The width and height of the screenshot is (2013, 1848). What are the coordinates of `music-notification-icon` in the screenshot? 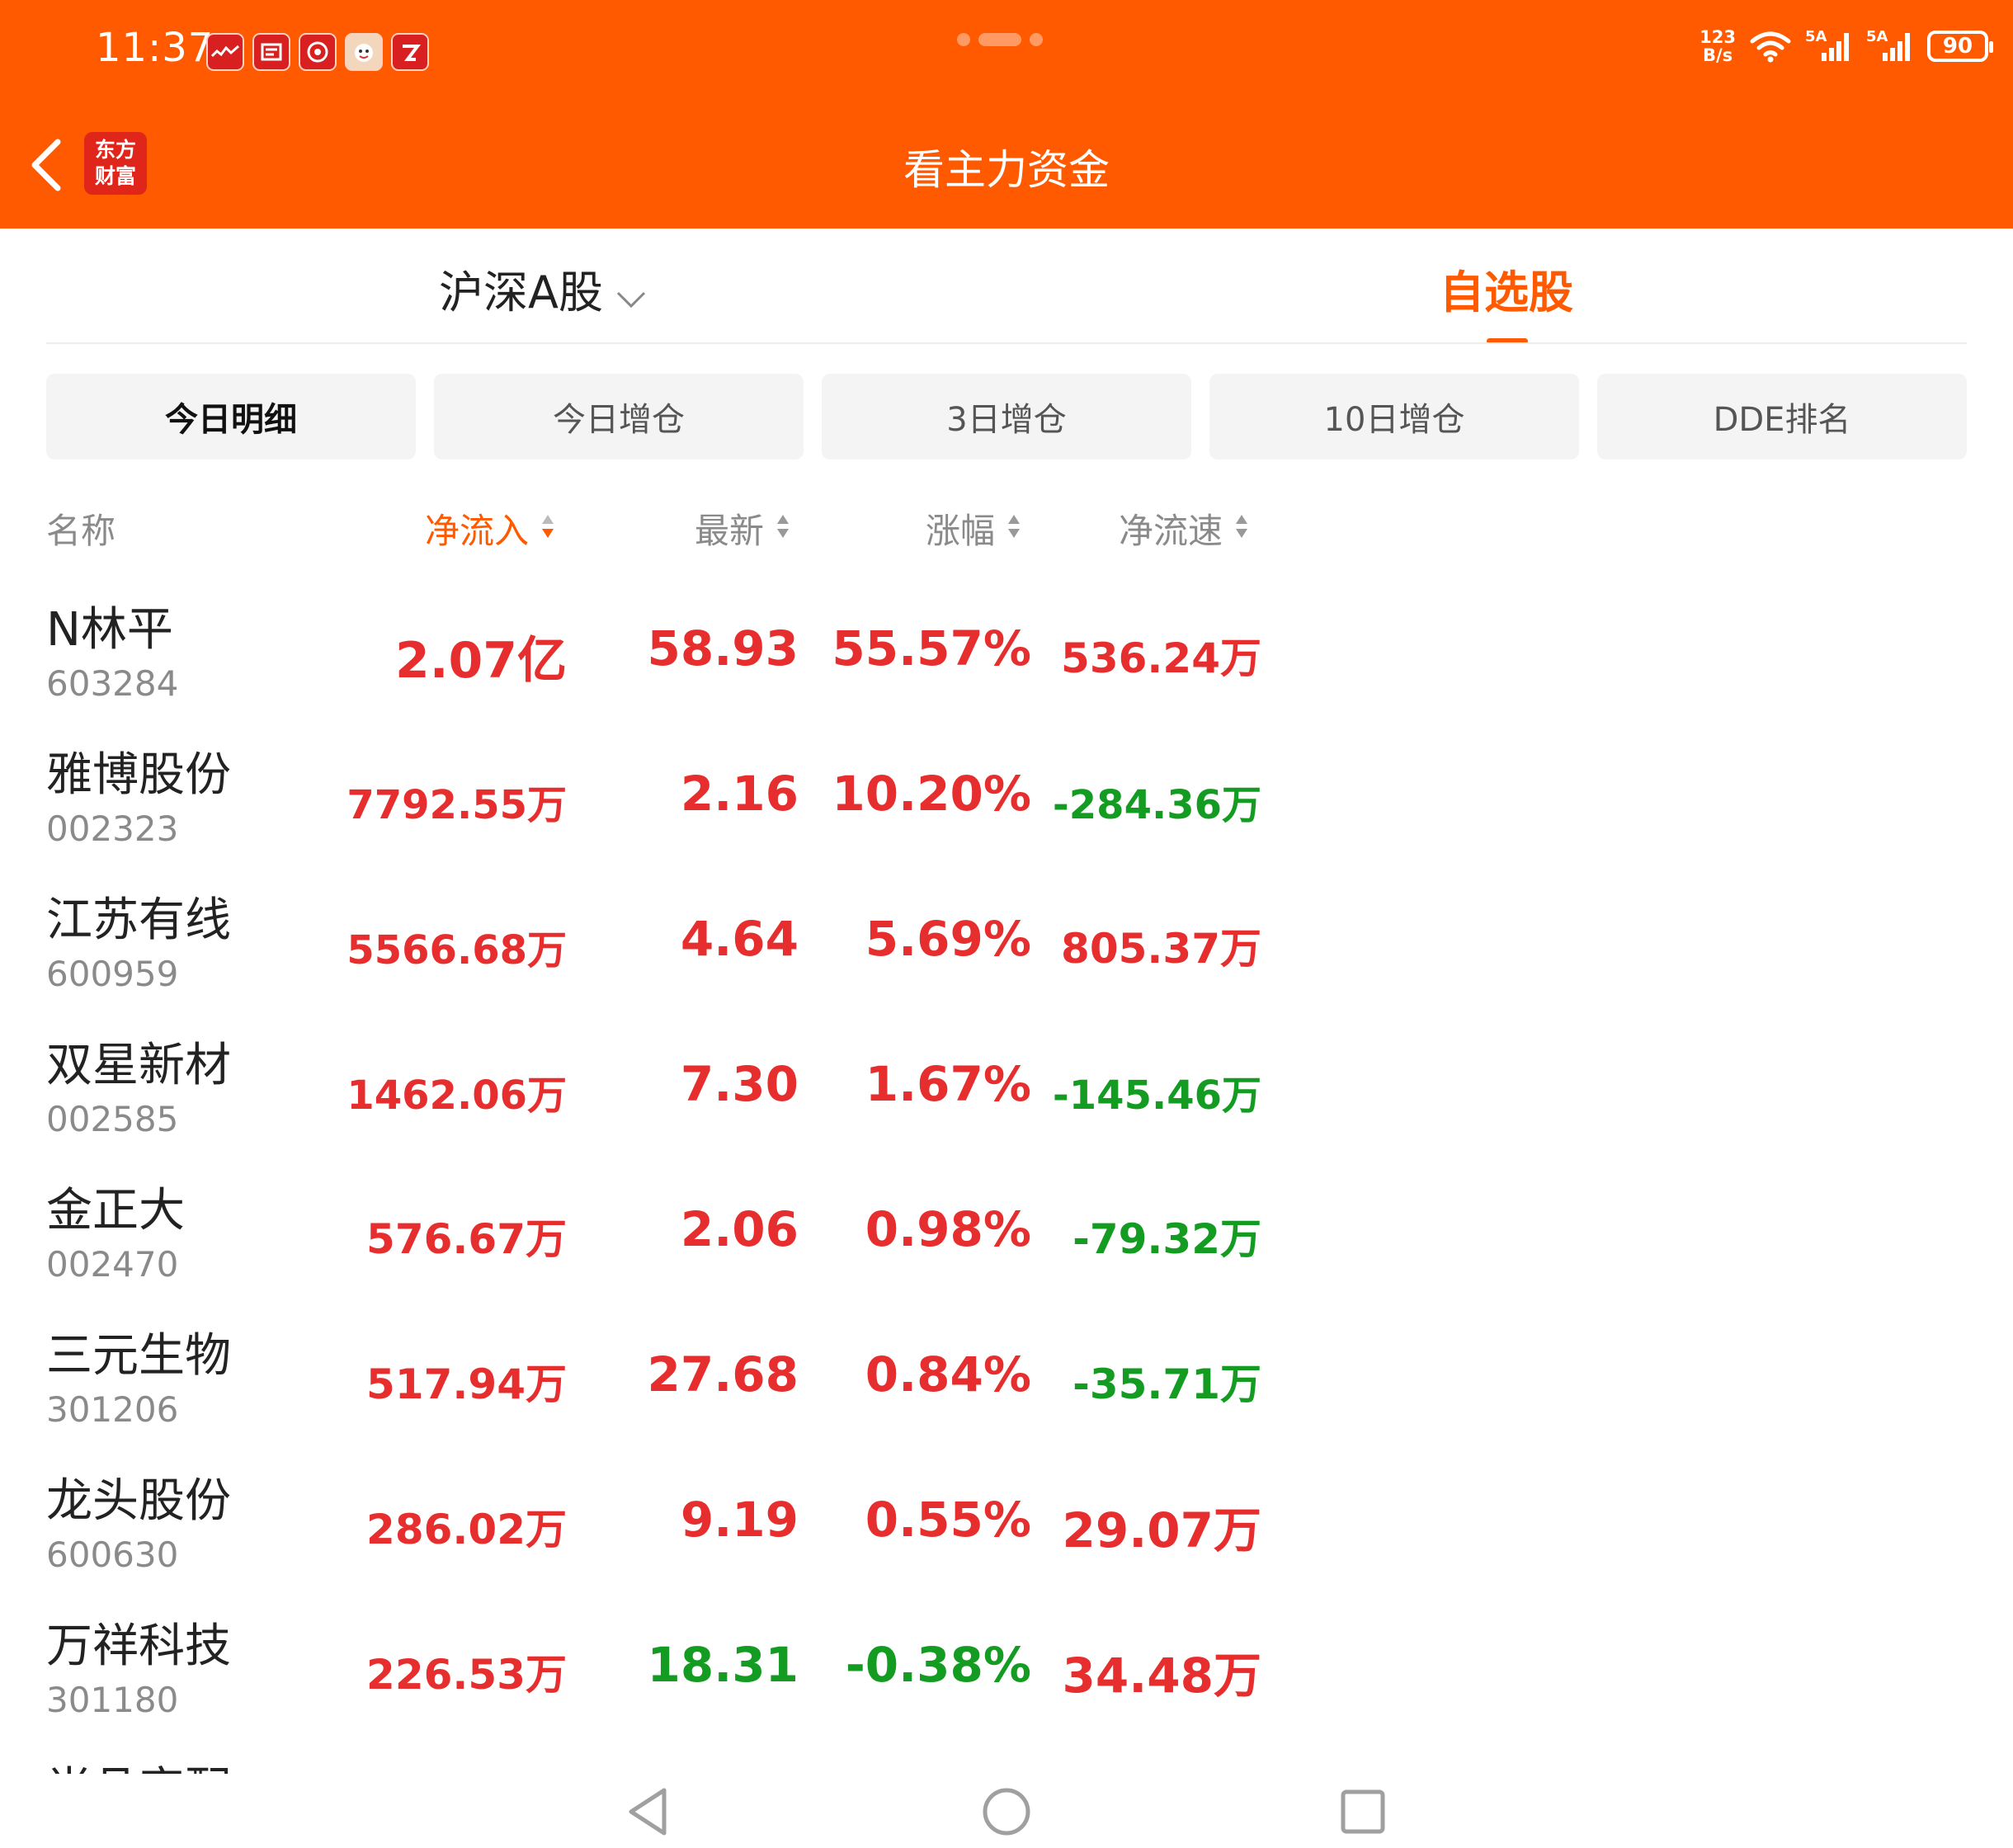 It's located at (318, 52).